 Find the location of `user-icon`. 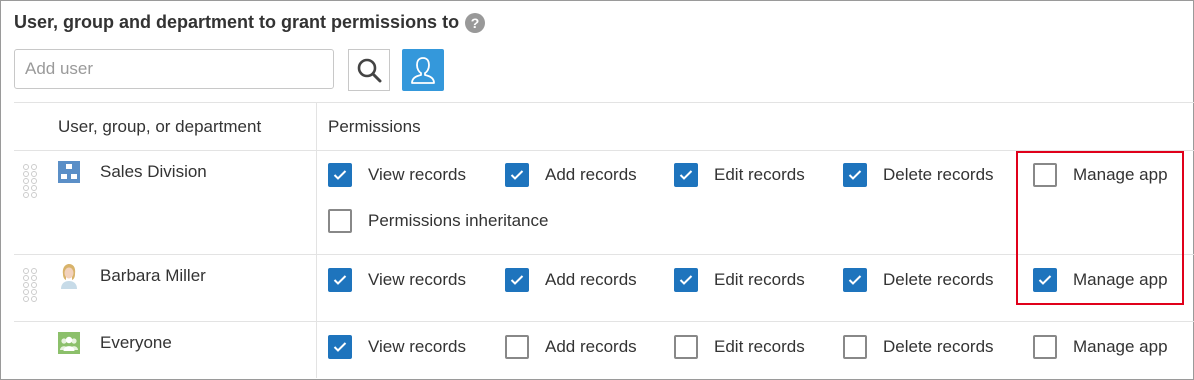

user-icon is located at coordinates (423, 70).